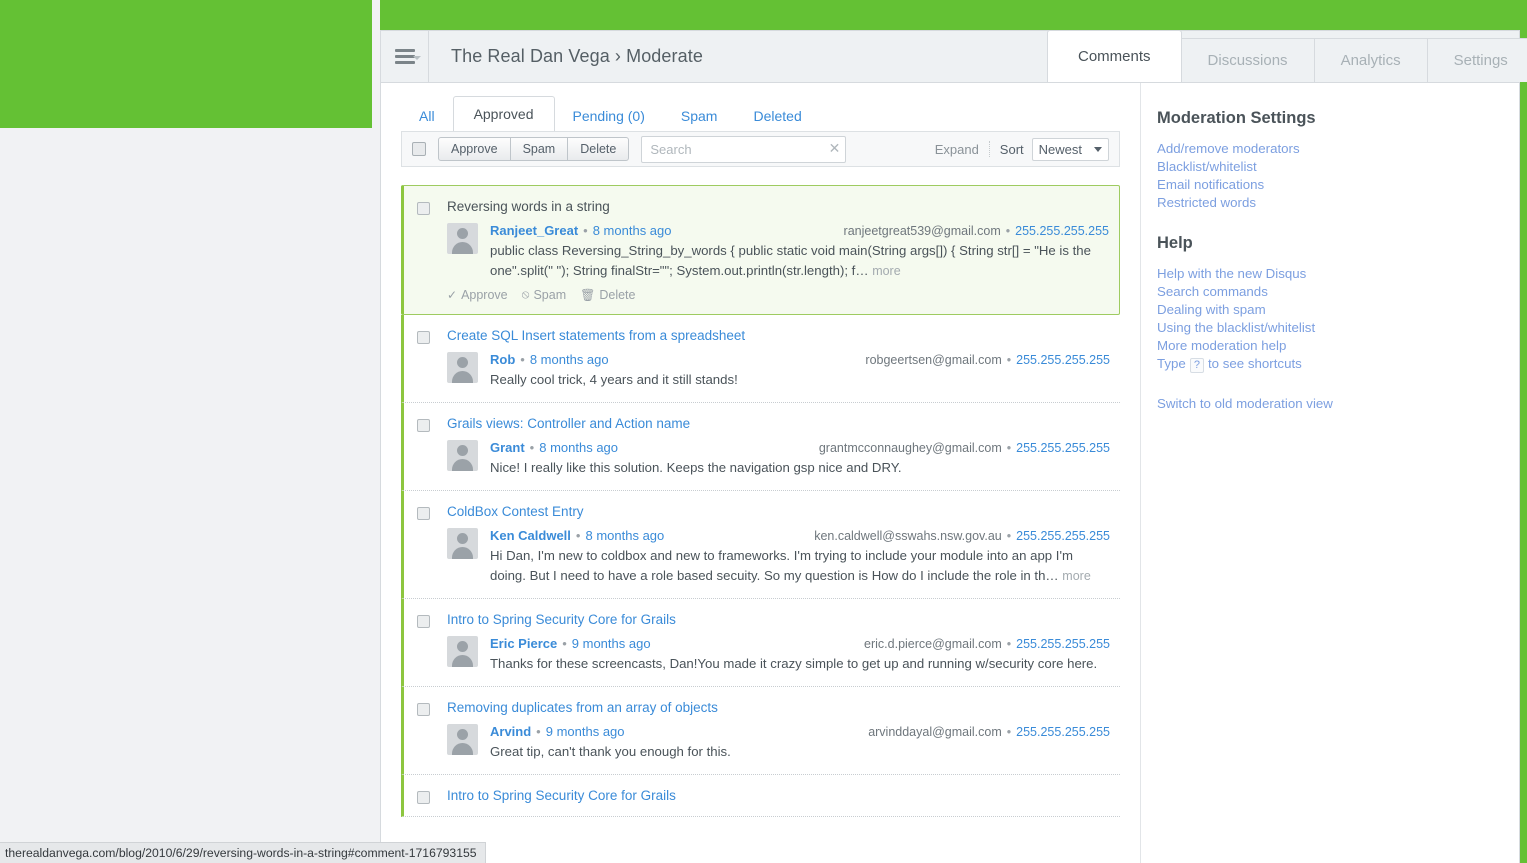  I want to click on tab-settings: Settings, so click(1477, 60).